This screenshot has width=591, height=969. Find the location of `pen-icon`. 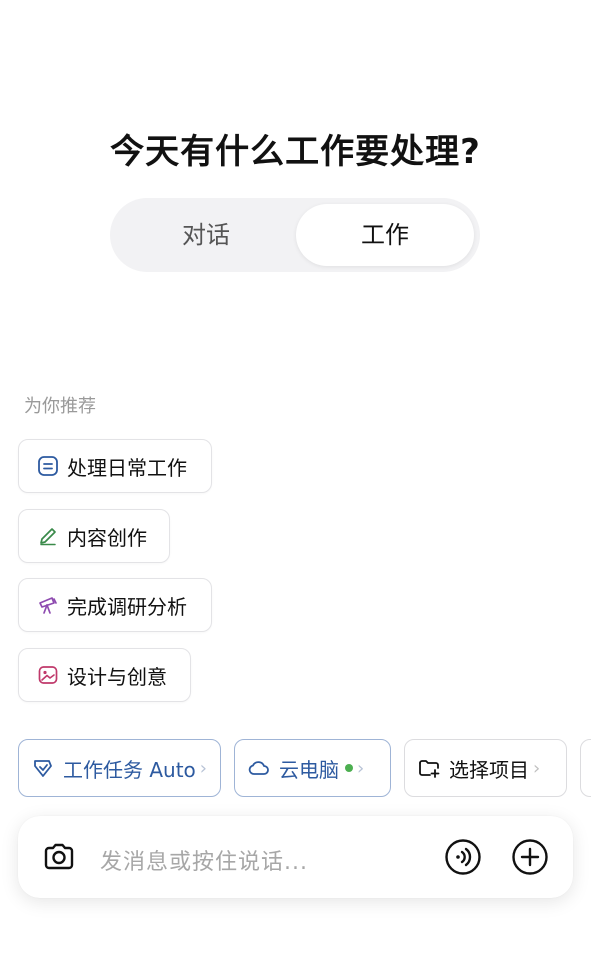

pen-icon is located at coordinates (48, 536).